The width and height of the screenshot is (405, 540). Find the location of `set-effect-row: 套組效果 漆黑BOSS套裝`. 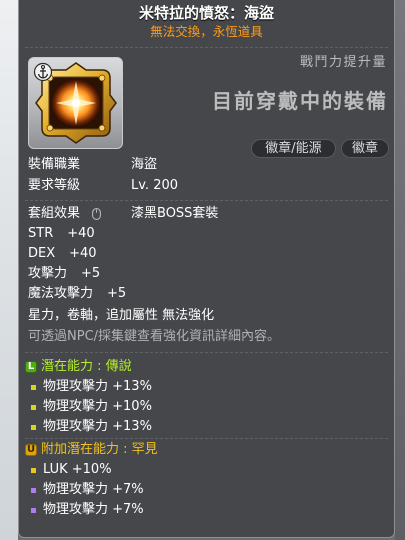

set-effect-row: 套組效果 漆黑BOSS套裝 is located at coordinates (208, 214).